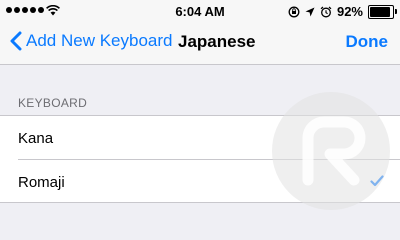  I want to click on battery-icon, so click(382, 11).